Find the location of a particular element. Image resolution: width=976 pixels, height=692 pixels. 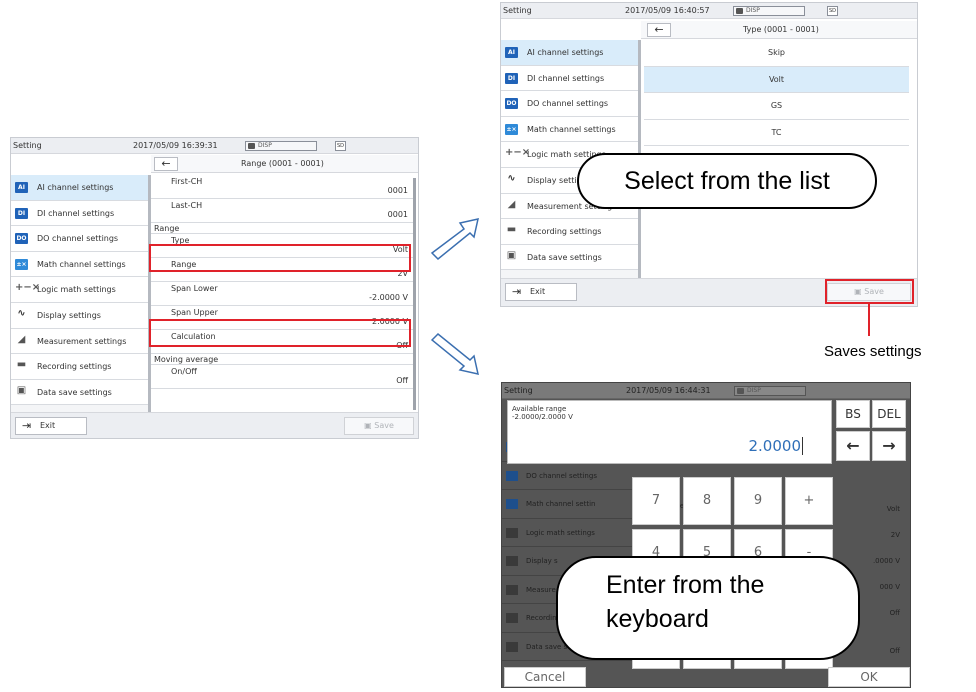

dimmed-value: .0000 V is located at coordinates (886, 561).